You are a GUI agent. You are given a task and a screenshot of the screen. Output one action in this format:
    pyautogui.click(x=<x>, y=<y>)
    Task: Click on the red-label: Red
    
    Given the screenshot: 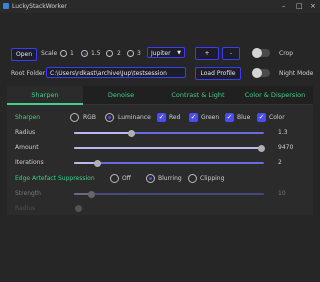 What is the action you would take?
    pyautogui.click(x=175, y=117)
    